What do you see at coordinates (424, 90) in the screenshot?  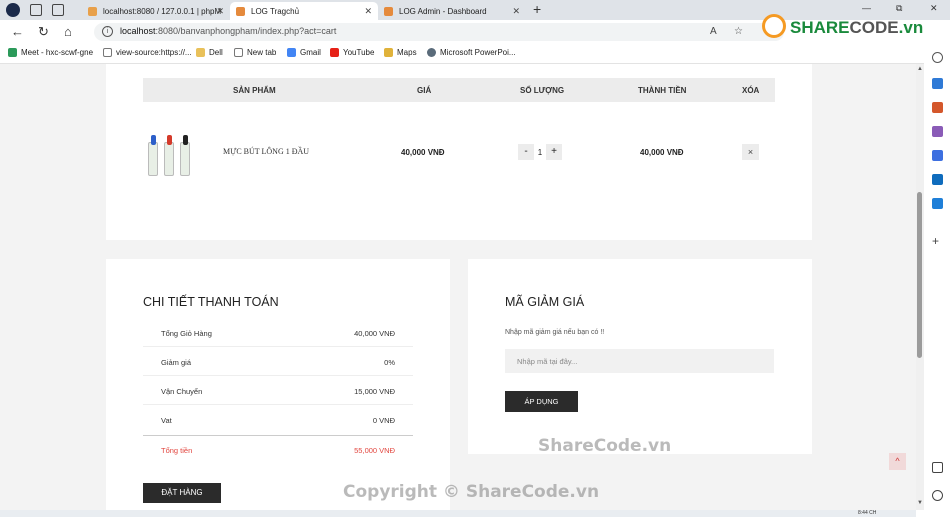 I see `header-price: GIÁ` at bounding box center [424, 90].